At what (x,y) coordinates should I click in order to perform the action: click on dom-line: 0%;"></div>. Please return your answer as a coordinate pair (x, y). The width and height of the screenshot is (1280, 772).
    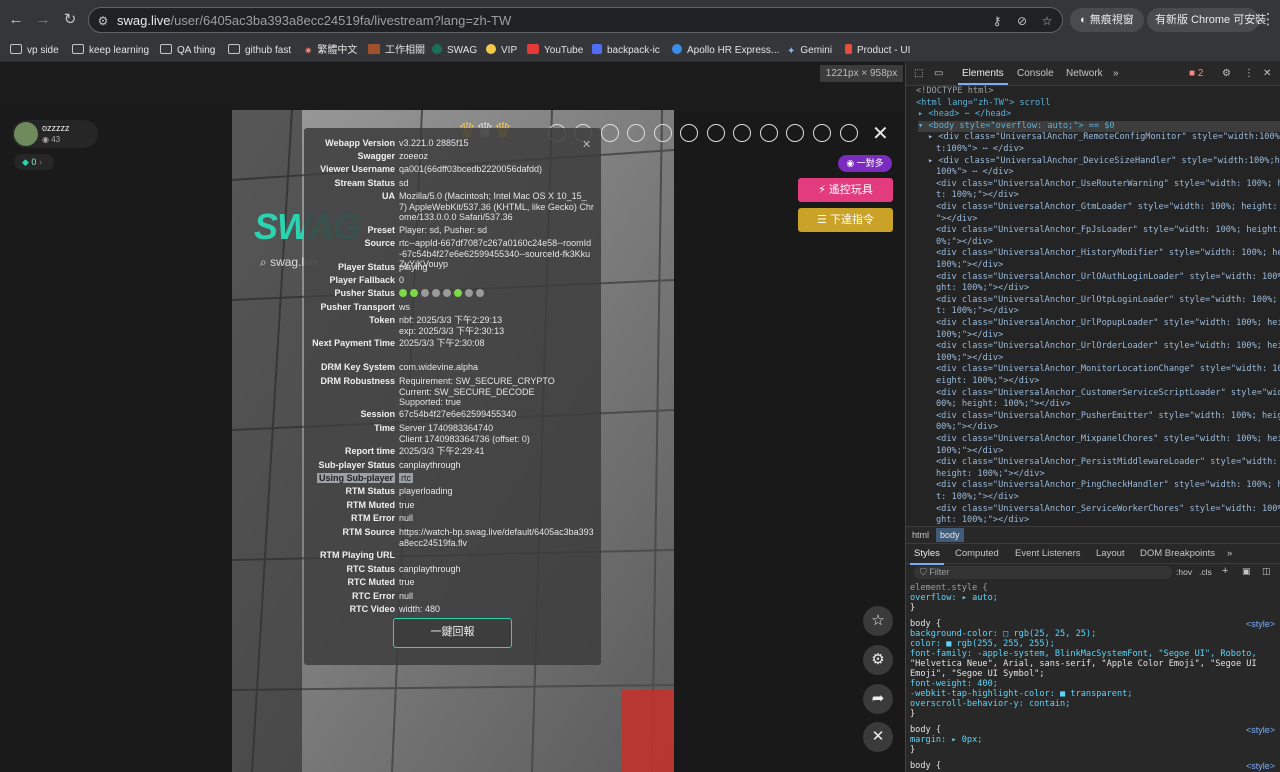
    Looking at the image, I should click on (964, 243).